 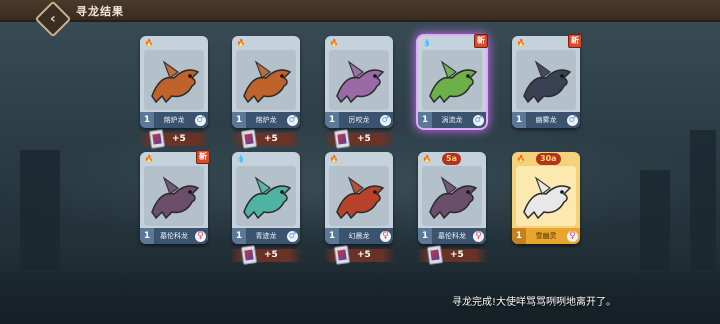 What do you see at coordinates (546, 120) in the screenshot?
I see `dragon-name: 幽雾龙` at bounding box center [546, 120].